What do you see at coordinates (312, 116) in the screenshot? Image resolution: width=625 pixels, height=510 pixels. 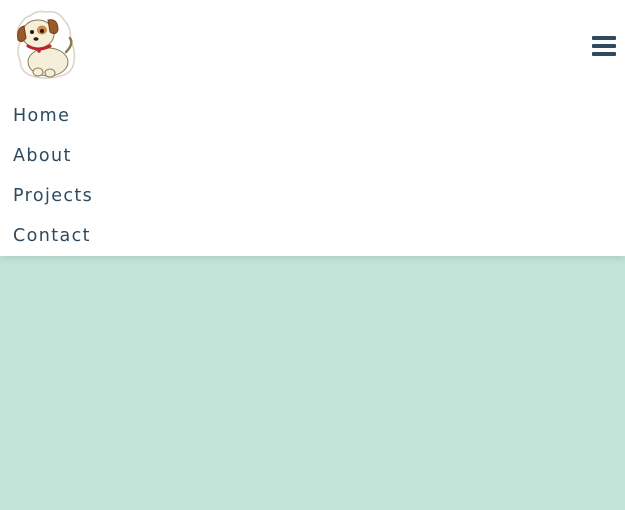 I see `nav-item-home: Home` at bounding box center [312, 116].